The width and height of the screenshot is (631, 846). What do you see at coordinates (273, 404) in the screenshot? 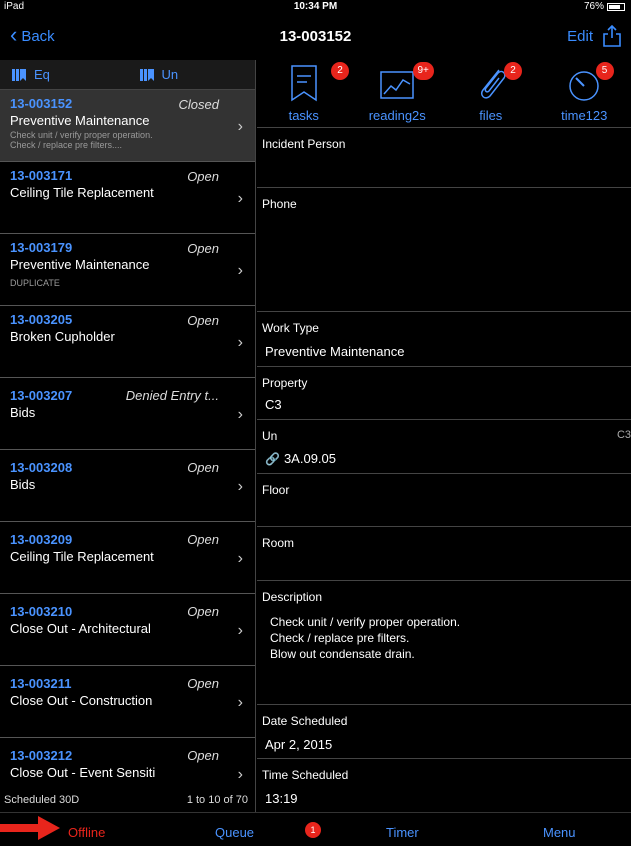
I see `property-value: C3` at bounding box center [273, 404].